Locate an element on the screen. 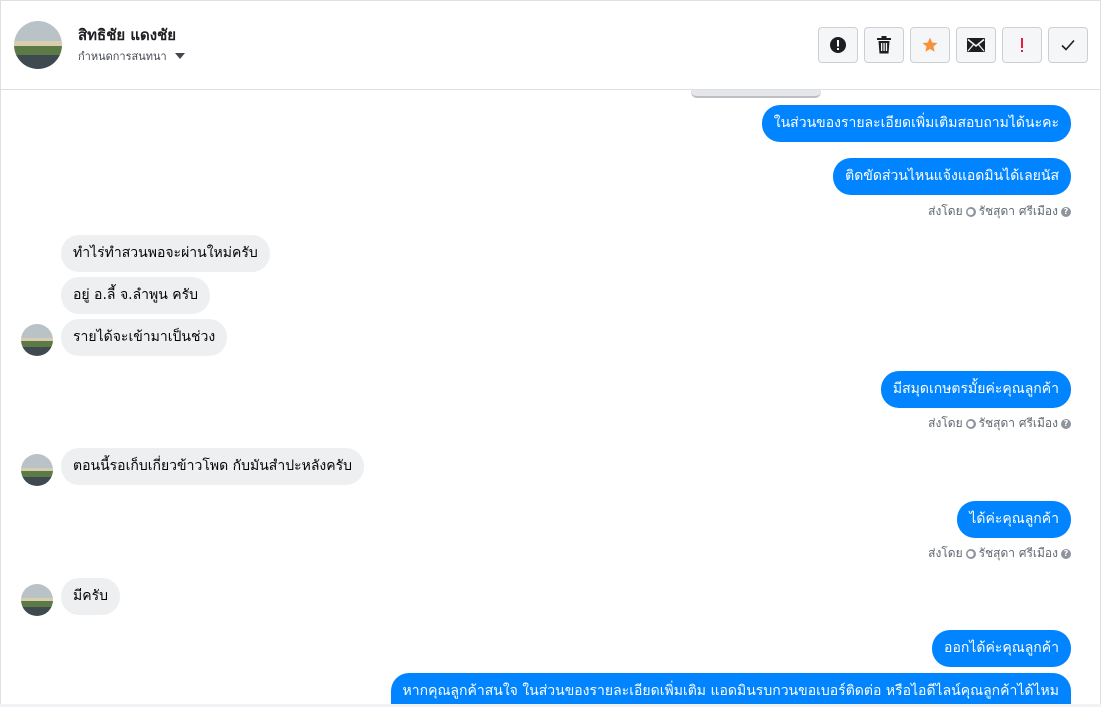 This screenshot has width=1101, height=707. message-incoming: ทำไร่ทำสวนพอจะผ่านใหม่ครับ is located at coordinates (165, 253).